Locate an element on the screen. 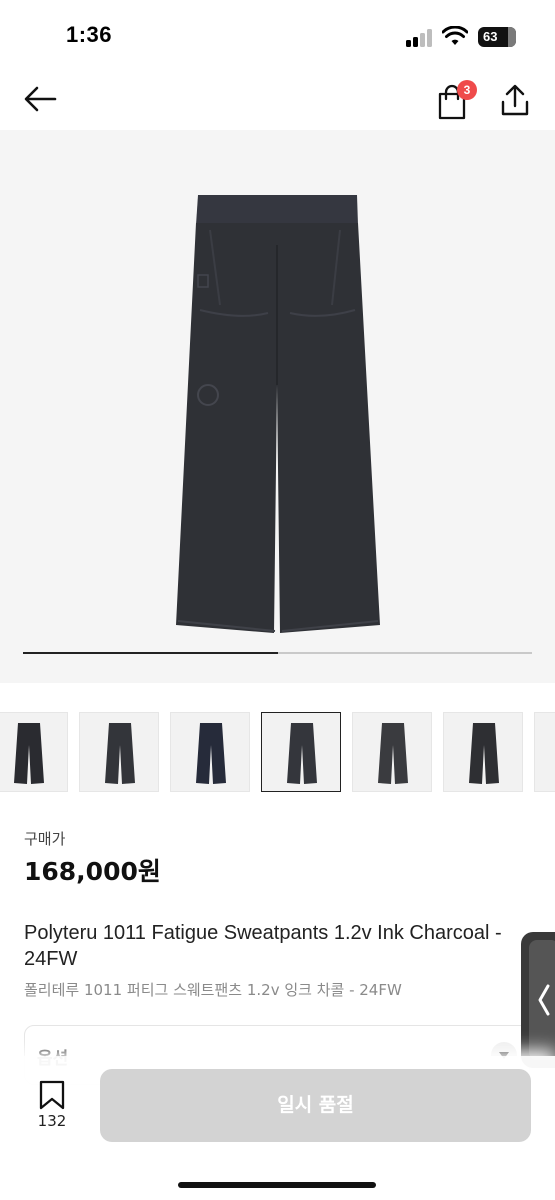  cart-button: 3 is located at coordinates (455, 100).